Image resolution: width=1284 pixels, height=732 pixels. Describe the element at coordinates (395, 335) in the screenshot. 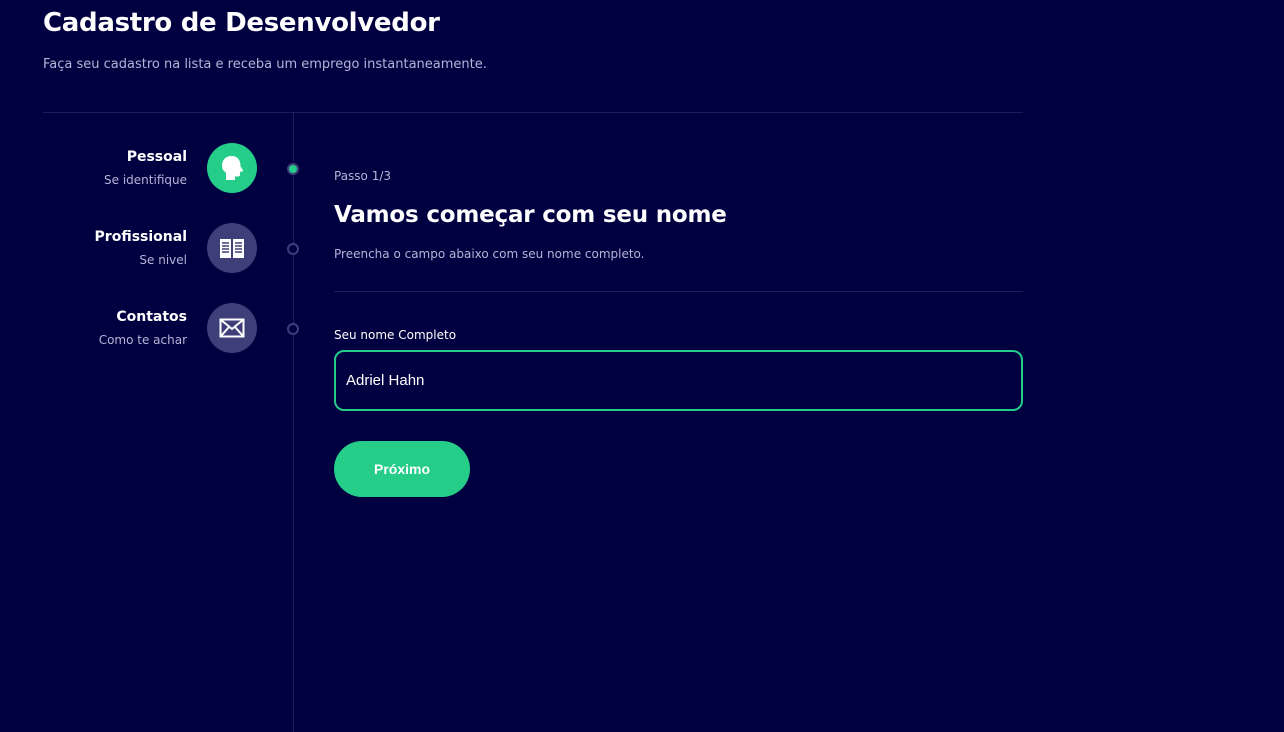

I see `name-field-label: Seu nome Completo` at that location.